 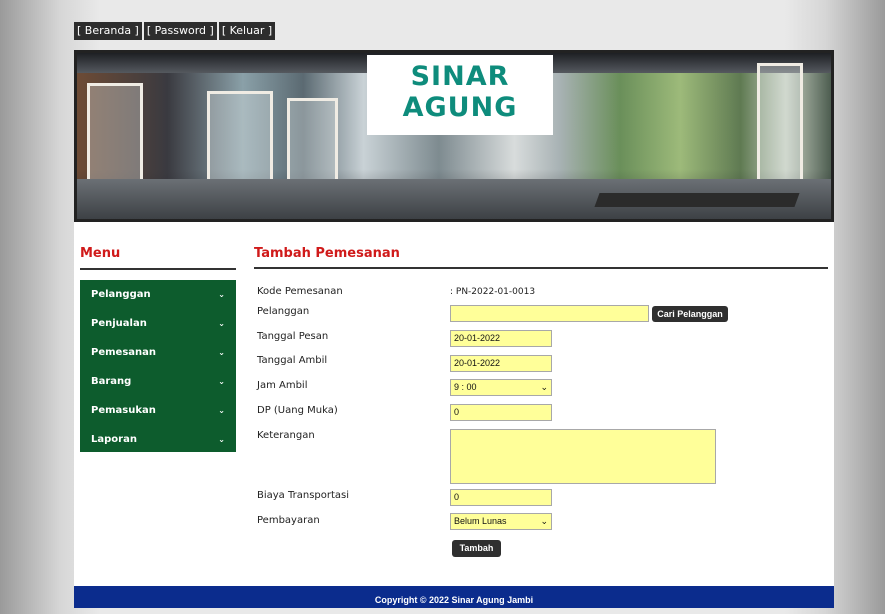 What do you see at coordinates (247, 31) in the screenshot?
I see `nav-keluar-link: [ Keluar ]` at bounding box center [247, 31].